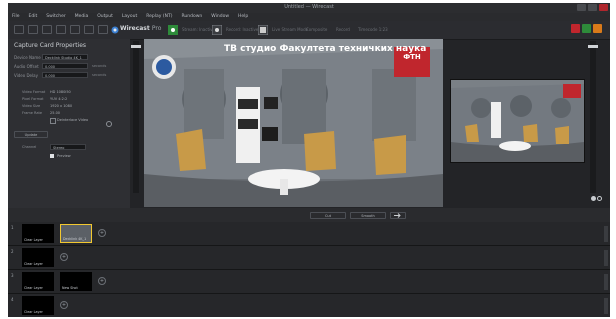  What do you see at coordinates (50, 45) in the screenshot?
I see `panel-title: Capture Card Properties` at bounding box center [50, 45].